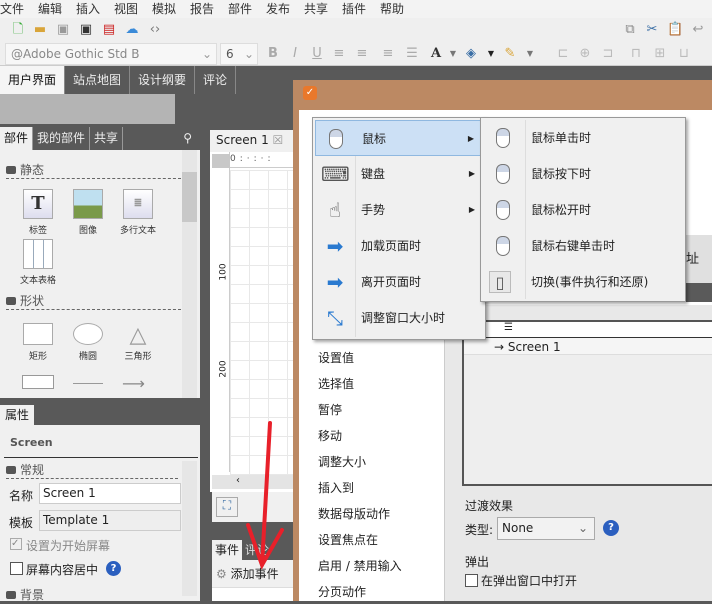 Image resolution: width=712 pixels, height=604 pixels. I want to click on section-general: 常规, so click(92, 470).